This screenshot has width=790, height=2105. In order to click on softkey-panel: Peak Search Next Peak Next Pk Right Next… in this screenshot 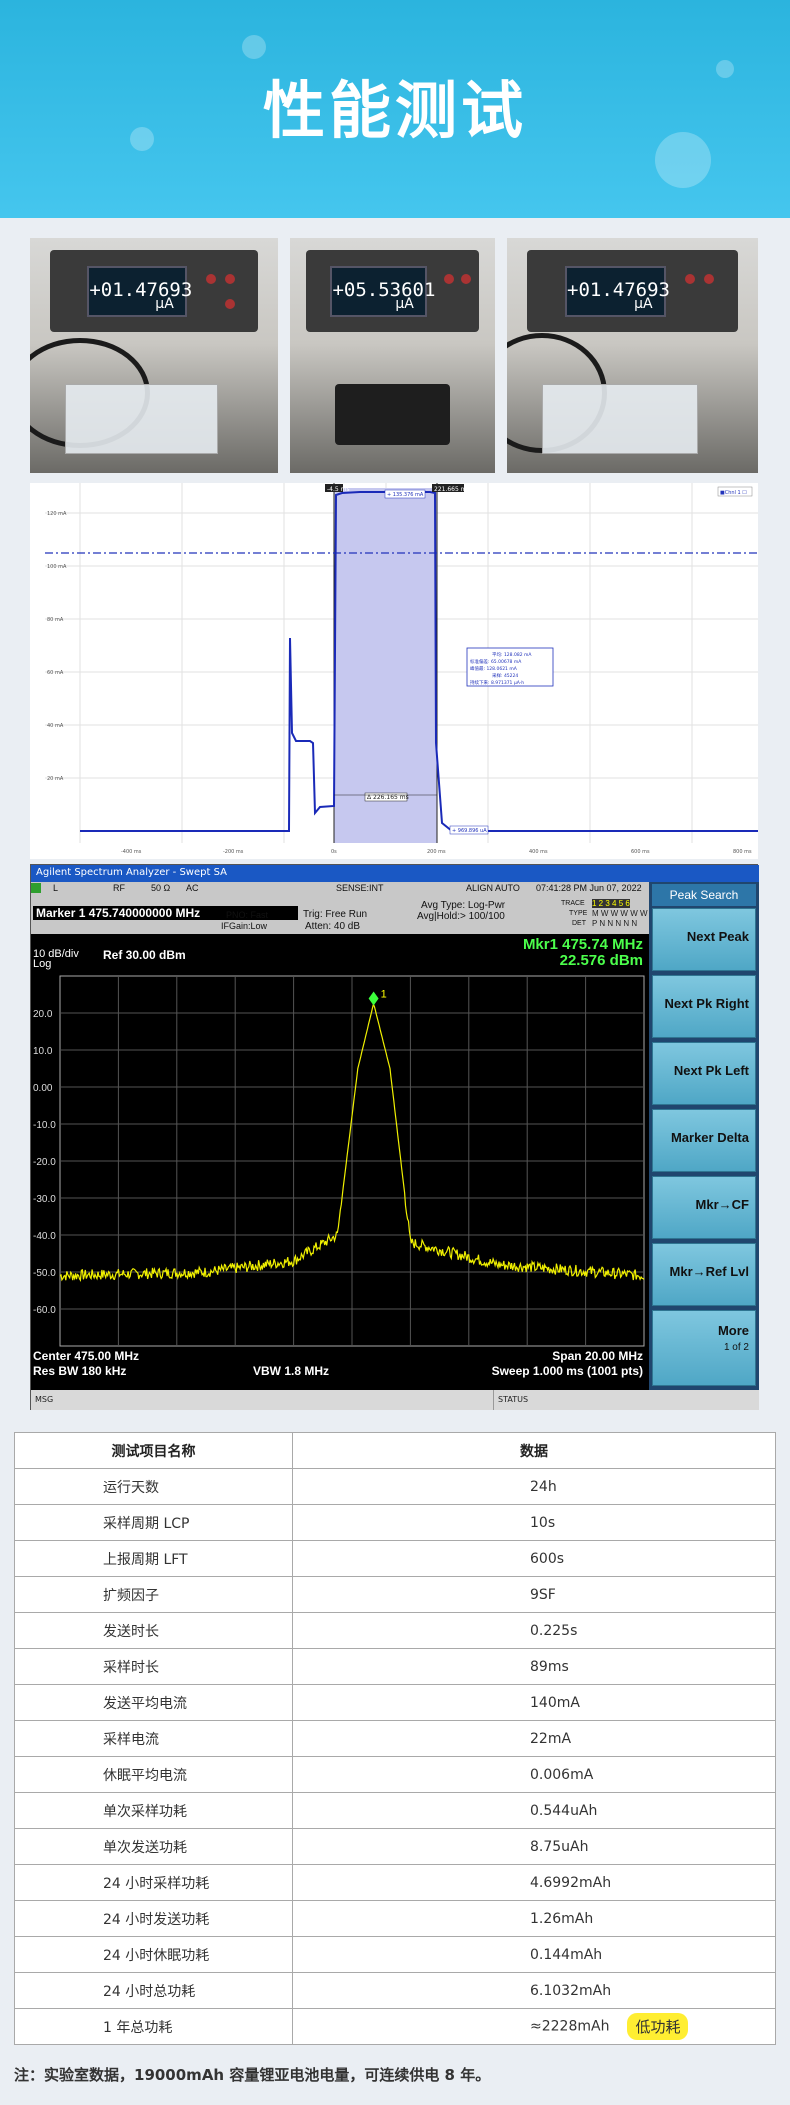, I will do `click(704, 1136)`.